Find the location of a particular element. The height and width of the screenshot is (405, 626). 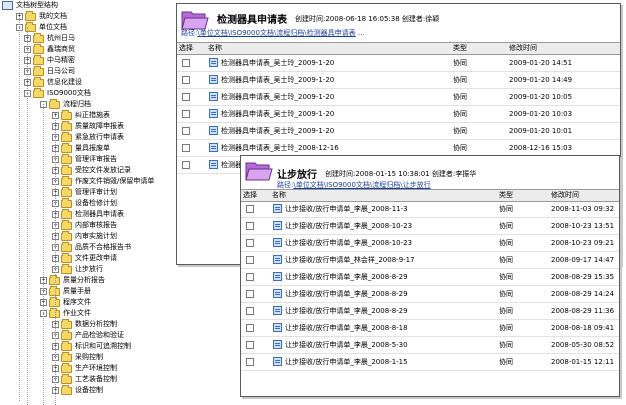

tree-node: + 标识和可追溯控制 is located at coordinates (91, 346).